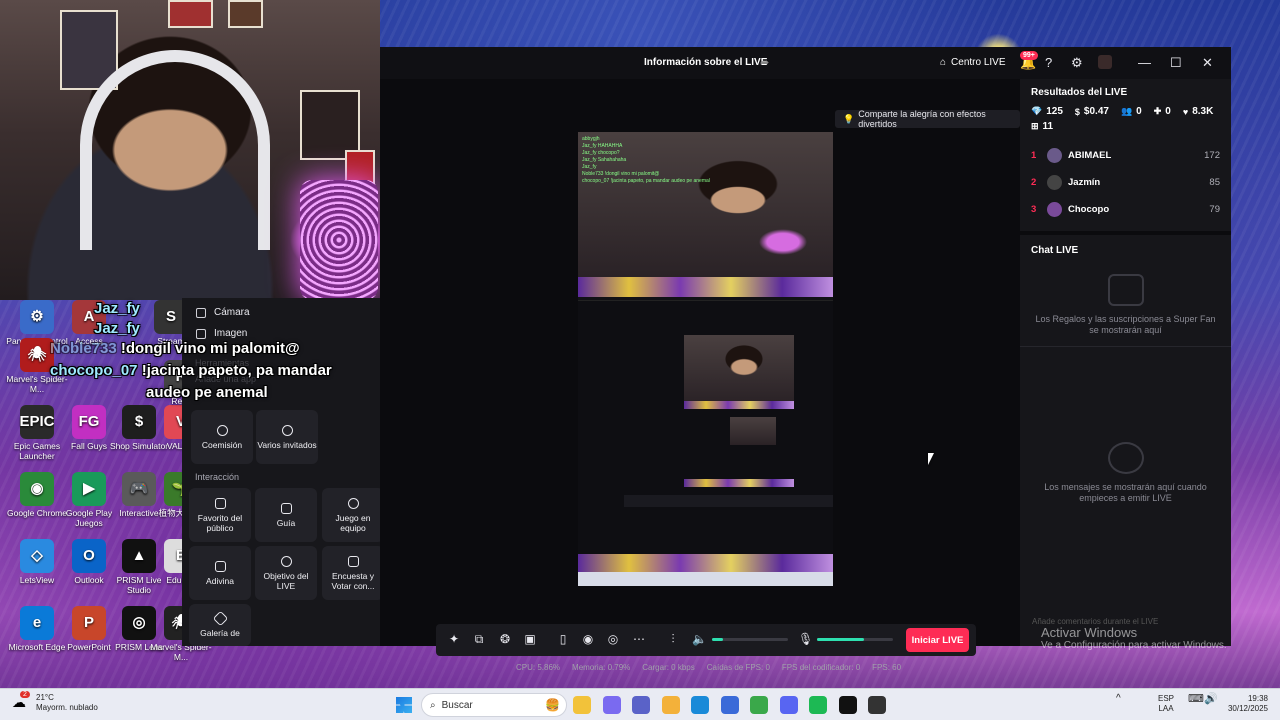 The height and width of the screenshot is (720, 1280). I want to click on rank-score: 172, so click(1212, 155).